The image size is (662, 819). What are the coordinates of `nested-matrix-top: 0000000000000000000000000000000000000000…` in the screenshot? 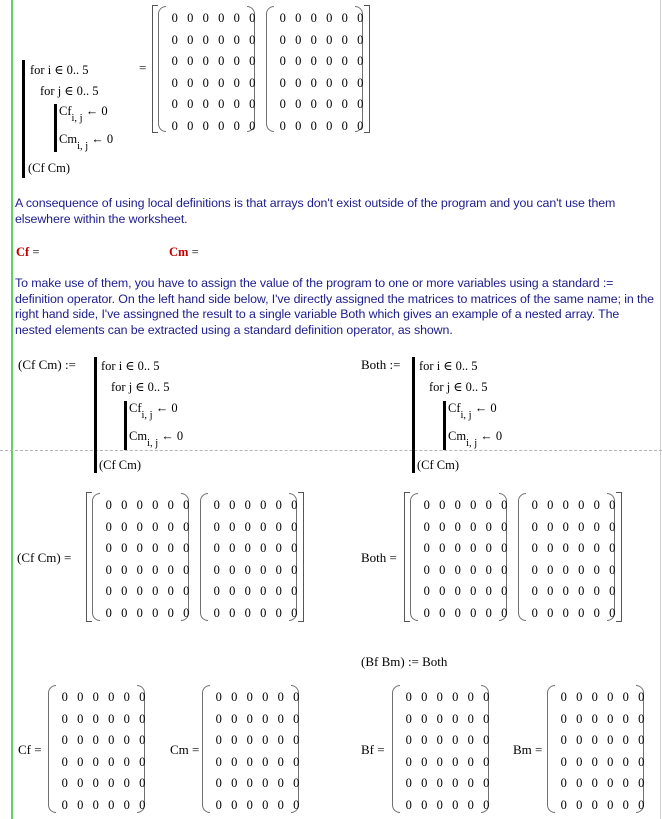 It's located at (261, 69).